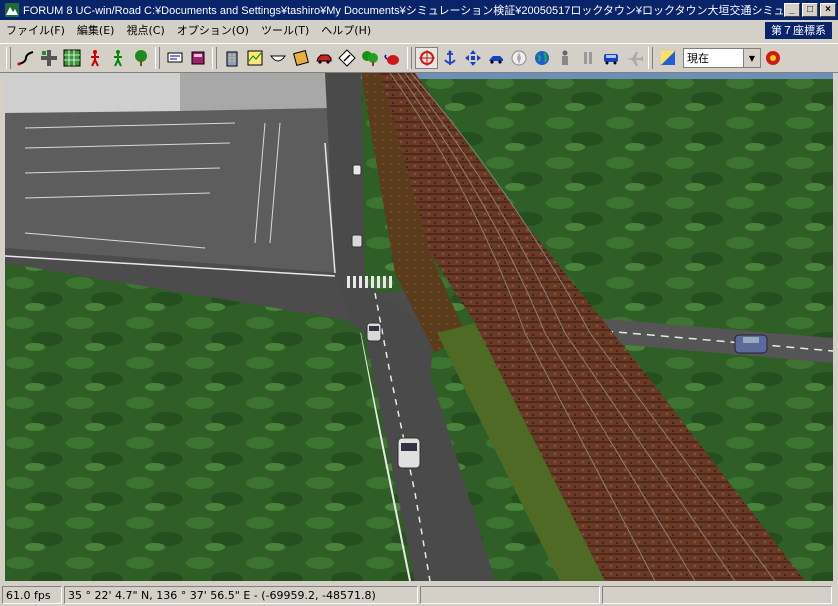  Describe the element at coordinates (145, 30) in the screenshot. I see `menu-view: 視点(C)` at that location.